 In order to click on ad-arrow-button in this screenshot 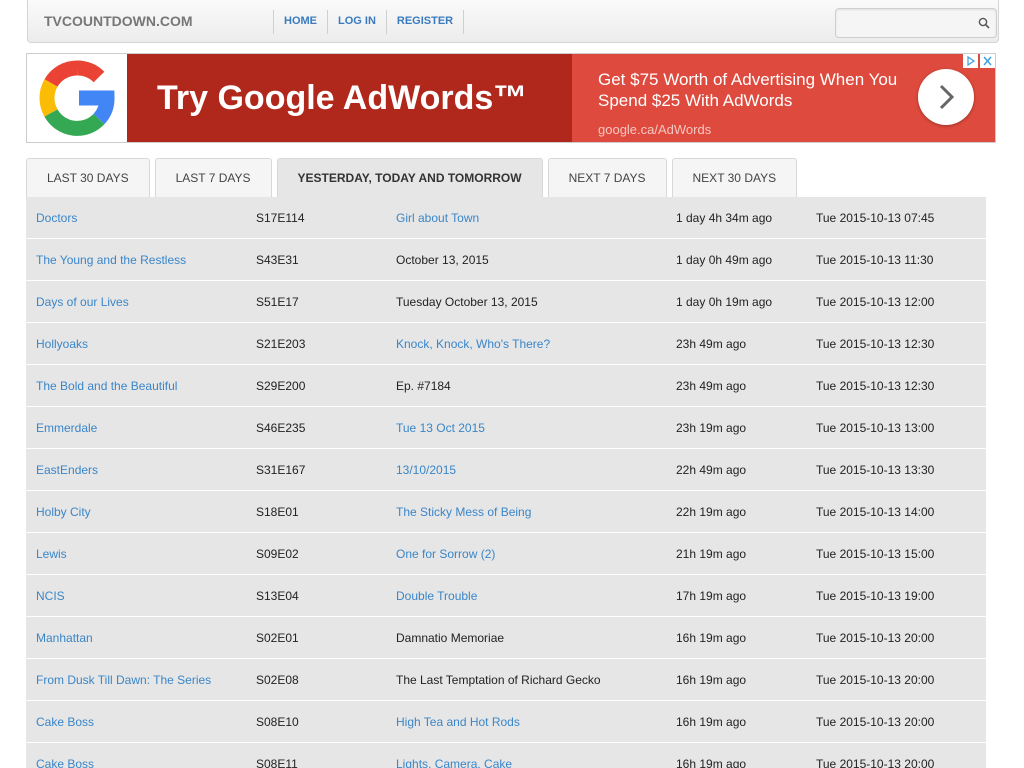, I will do `click(946, 97)`.